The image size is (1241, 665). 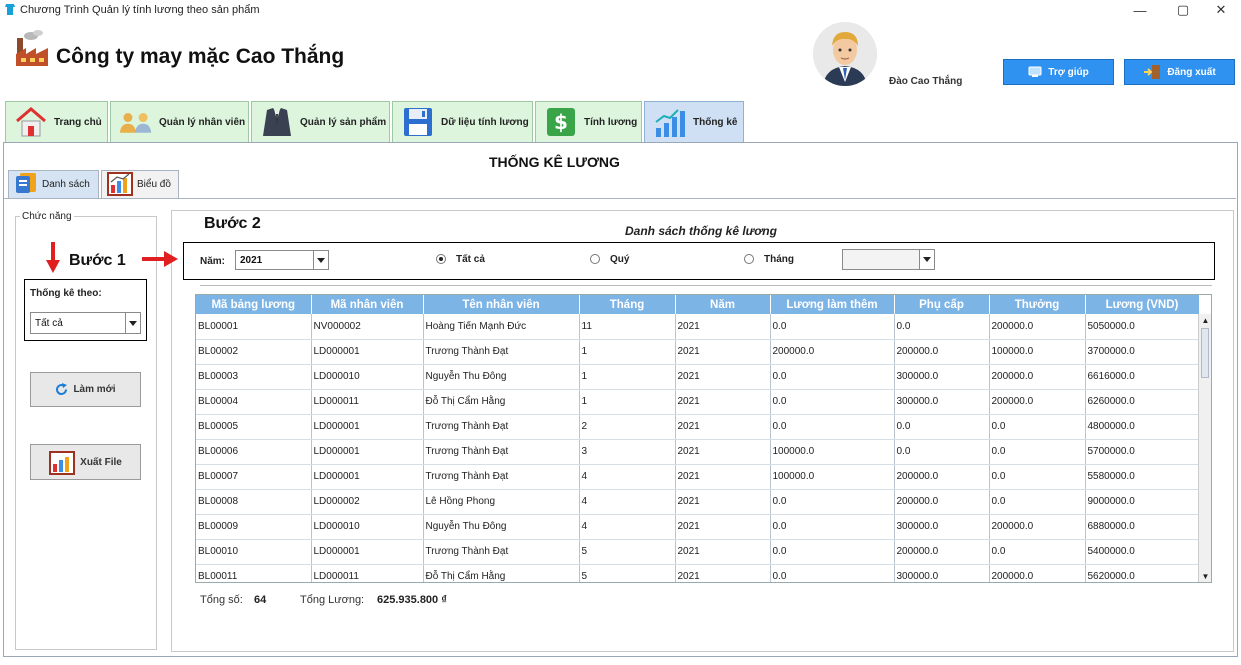 I want to click on radio-quarter-label: Quý, so click(x=620, y=259).